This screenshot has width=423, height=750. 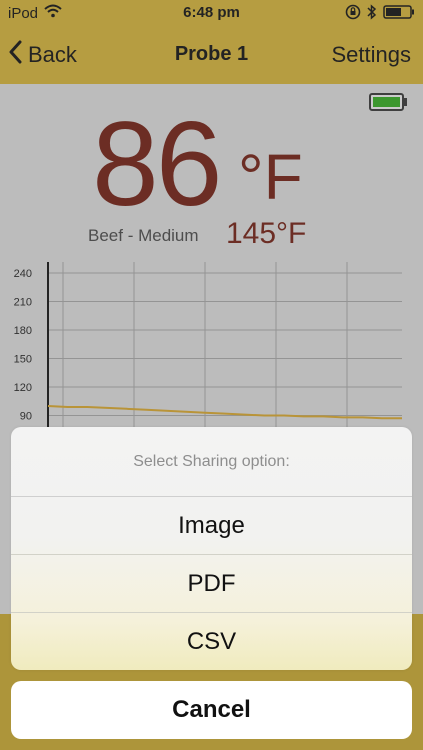 What do you see at coordinates (211, 710) in the screenshot?
I see `cancel-button: Cancel` at bounding box center [211, 710].